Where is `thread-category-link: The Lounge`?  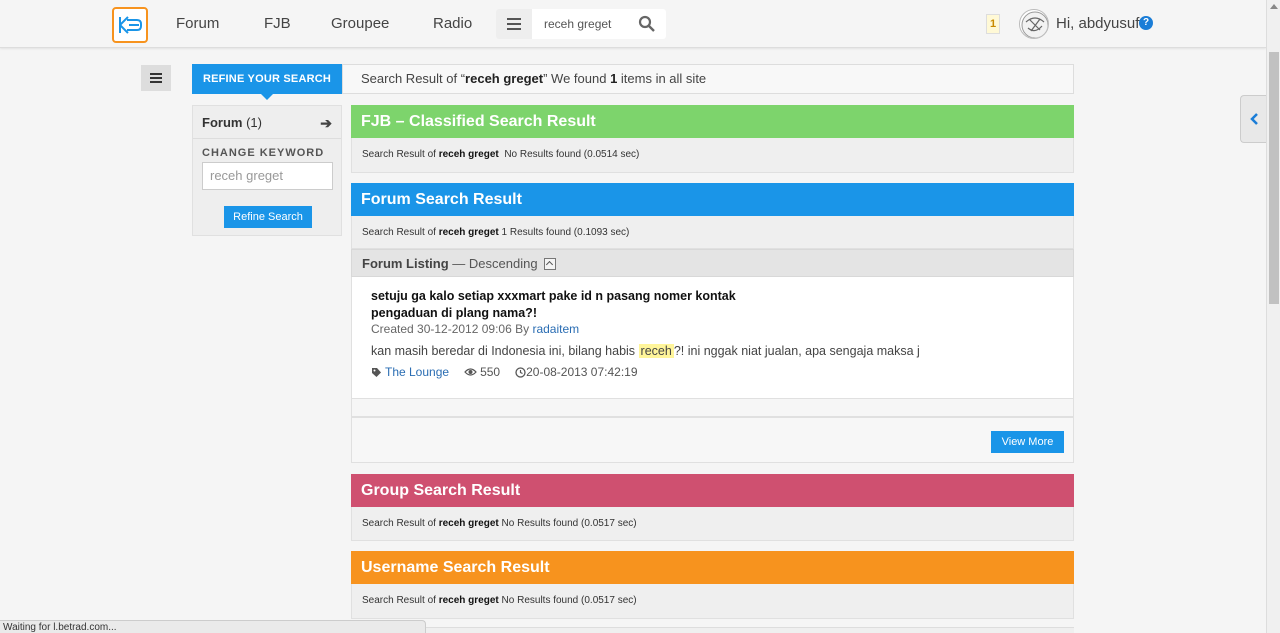
thread-category-link: The Lounge is located at coordinates (417, 372).